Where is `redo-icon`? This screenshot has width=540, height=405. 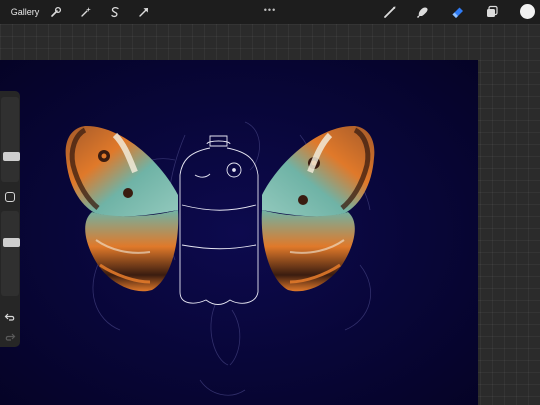 redo-icon is located at coordinates (10, 337).